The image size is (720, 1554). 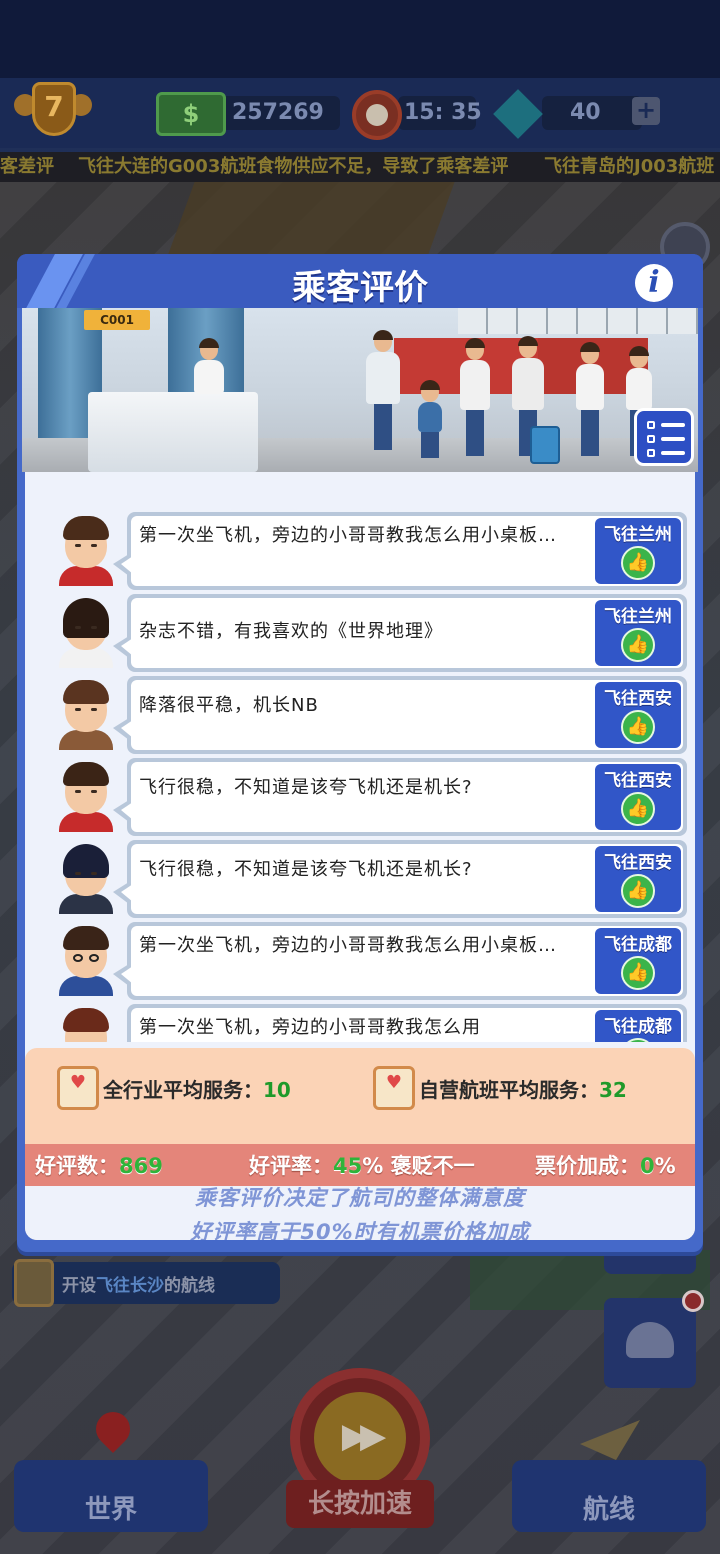 I want to click on good-rate-label: 好评率：, so click(x=291, y=1166).